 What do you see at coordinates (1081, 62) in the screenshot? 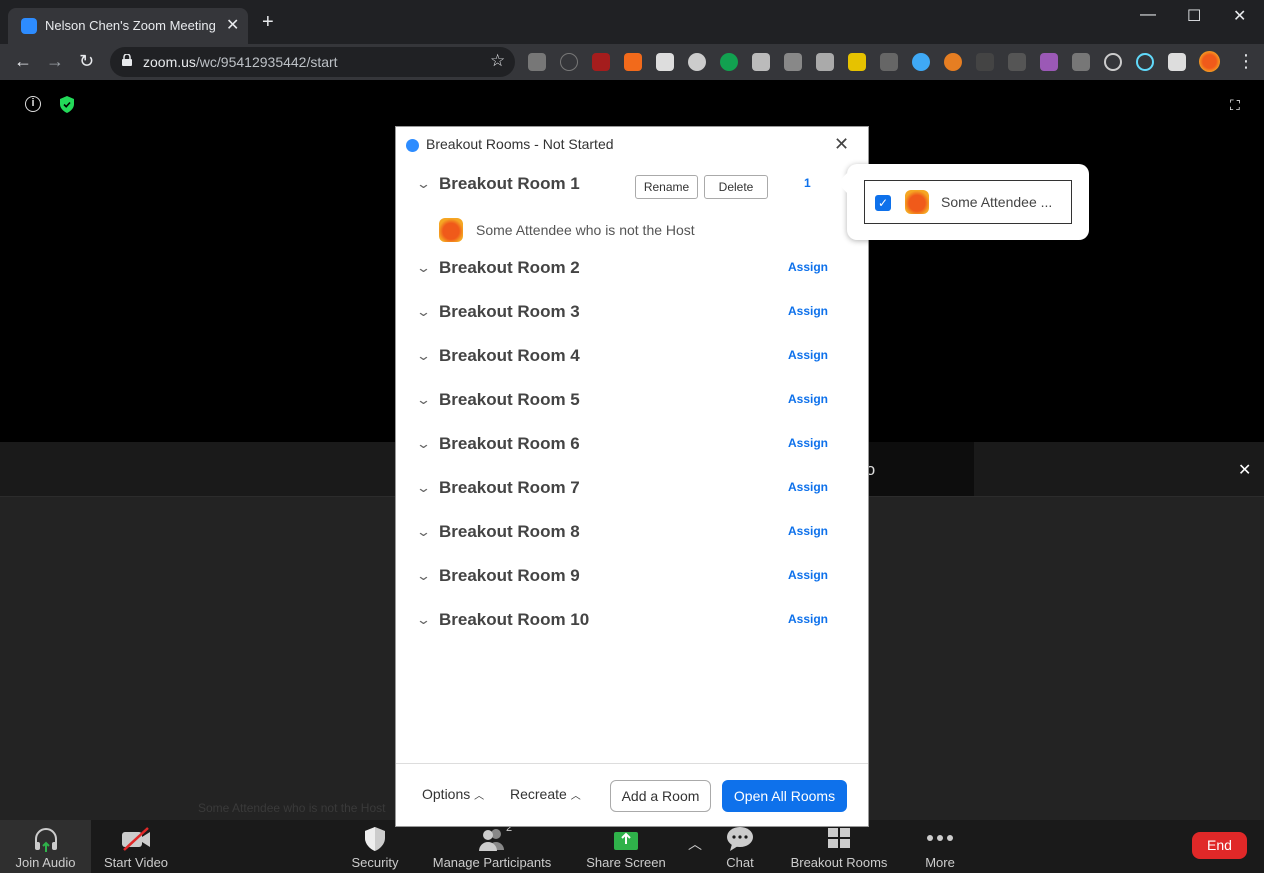
I see `lines-extension-icon` at bounding box center [1081, 62].